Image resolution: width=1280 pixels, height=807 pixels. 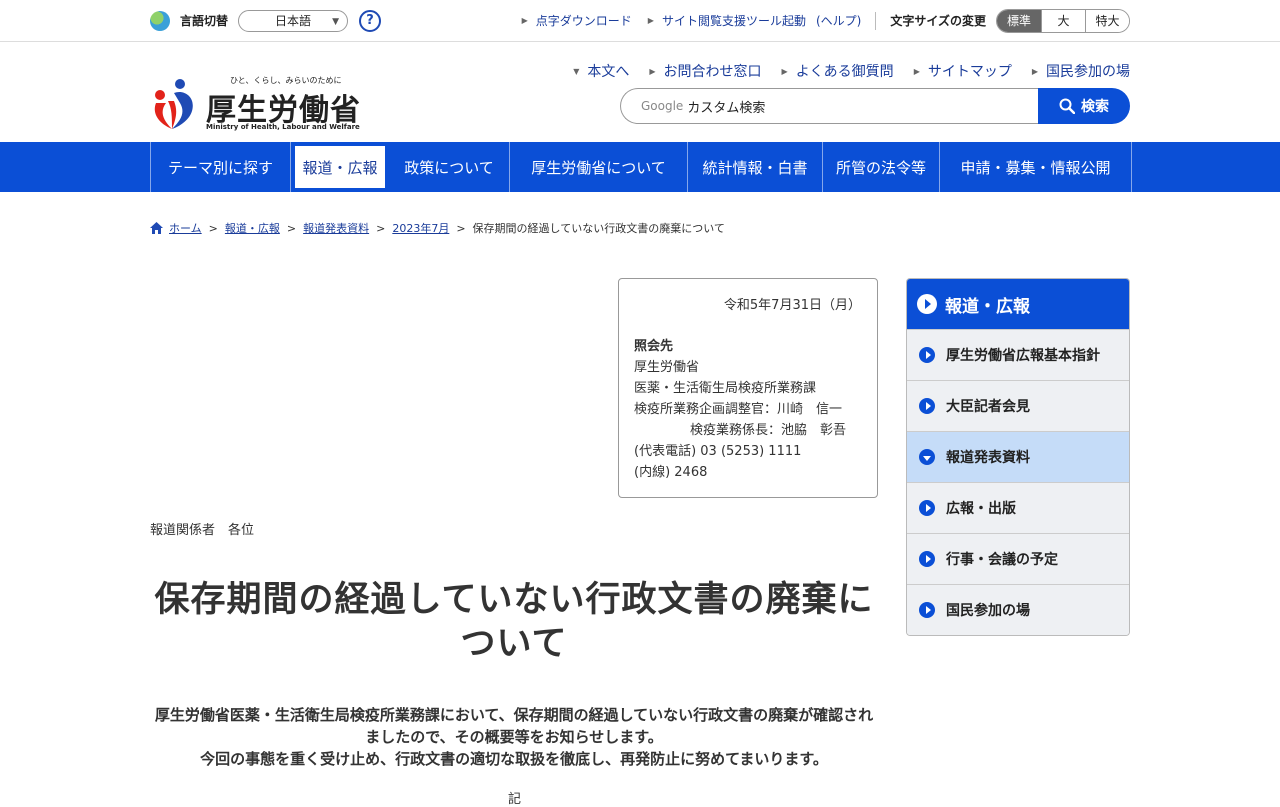 I want to click on public-participation-link: ▶ 国民参加の場, so click(x=1081, y=71).